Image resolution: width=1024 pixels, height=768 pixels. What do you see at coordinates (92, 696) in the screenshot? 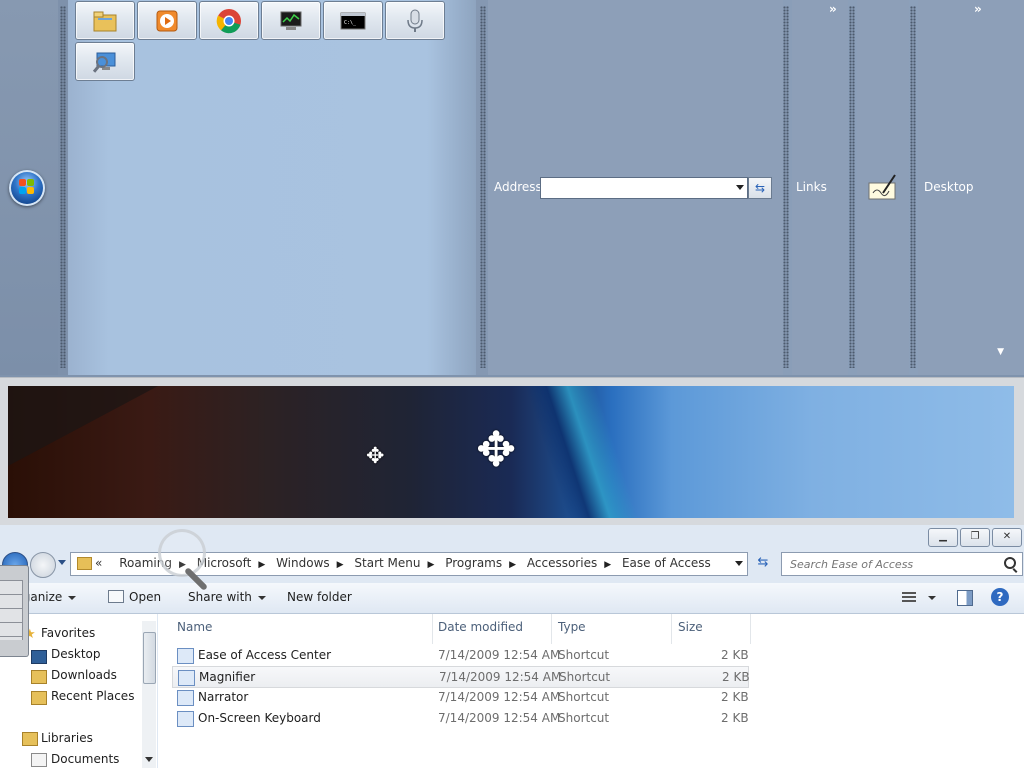
I see `nav-item-recent-places: Recent Places` at bounding box center [92, 696].